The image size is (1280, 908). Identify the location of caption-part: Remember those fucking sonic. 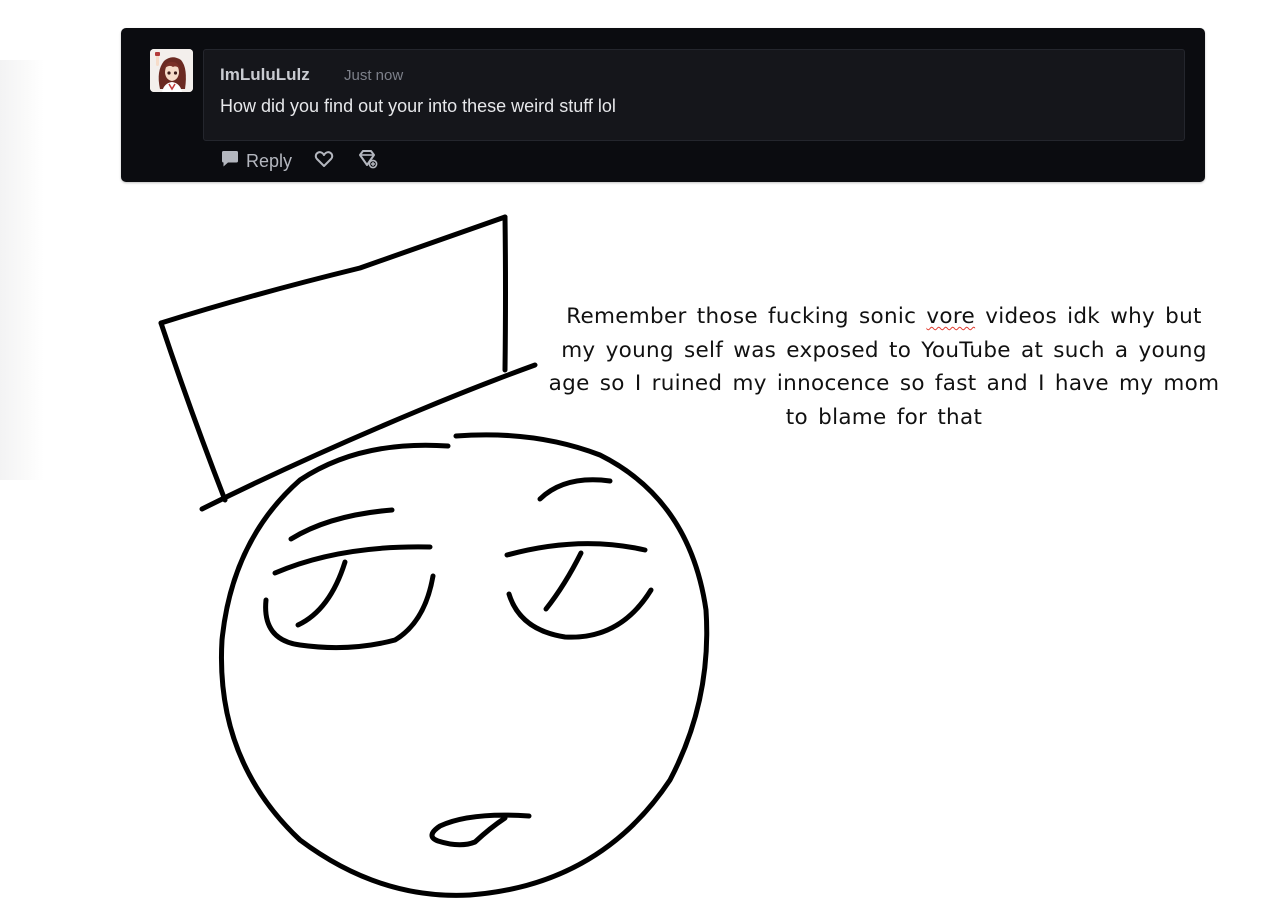
(746, 316).